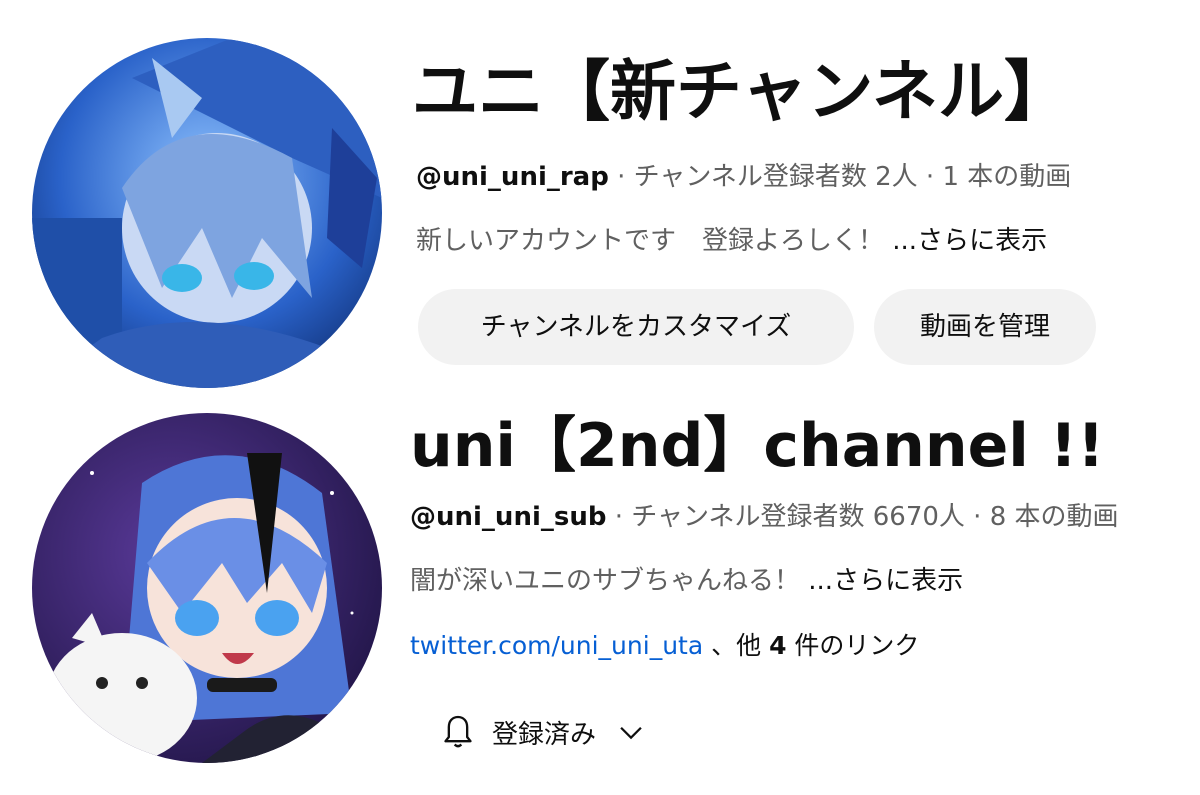 The height and width of the screenshot is (795, 1200). I want to click on links-separator: 、他, so click(736, 645).